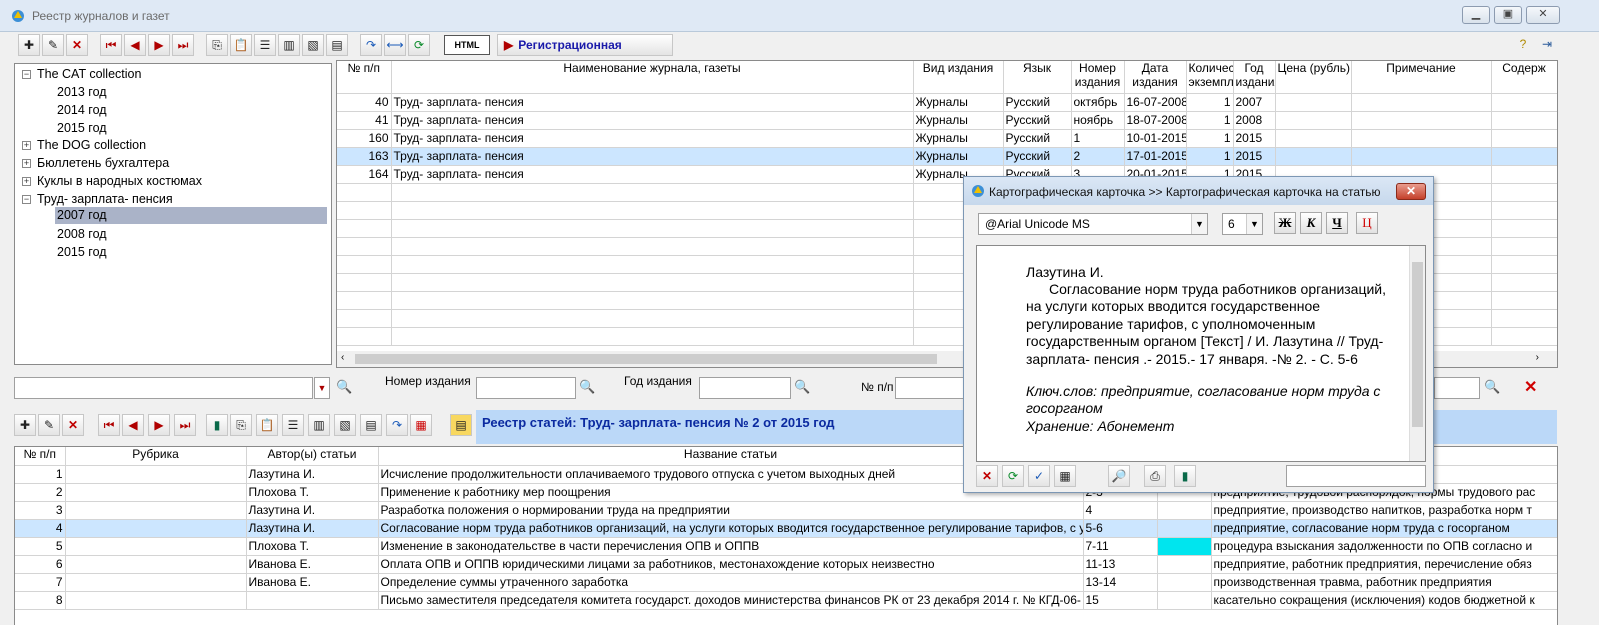  What do you see at coordinates (731, 582) in the screenshot?
I see `table-cell: Определение суммы утраченного заработка` at bounding box center [731, 582].